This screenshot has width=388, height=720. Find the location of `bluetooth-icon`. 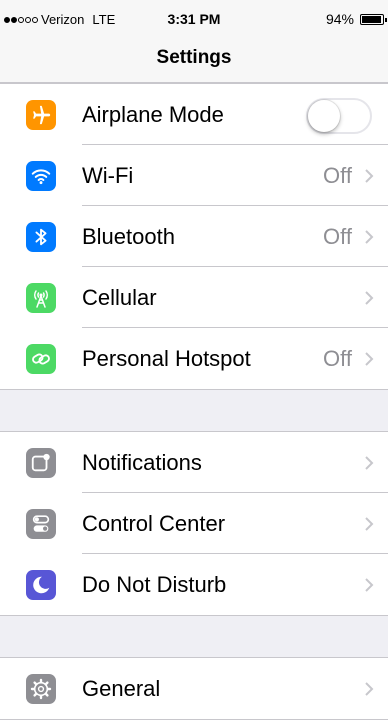

bluetooth-icon is located at coordinates (41, 237).